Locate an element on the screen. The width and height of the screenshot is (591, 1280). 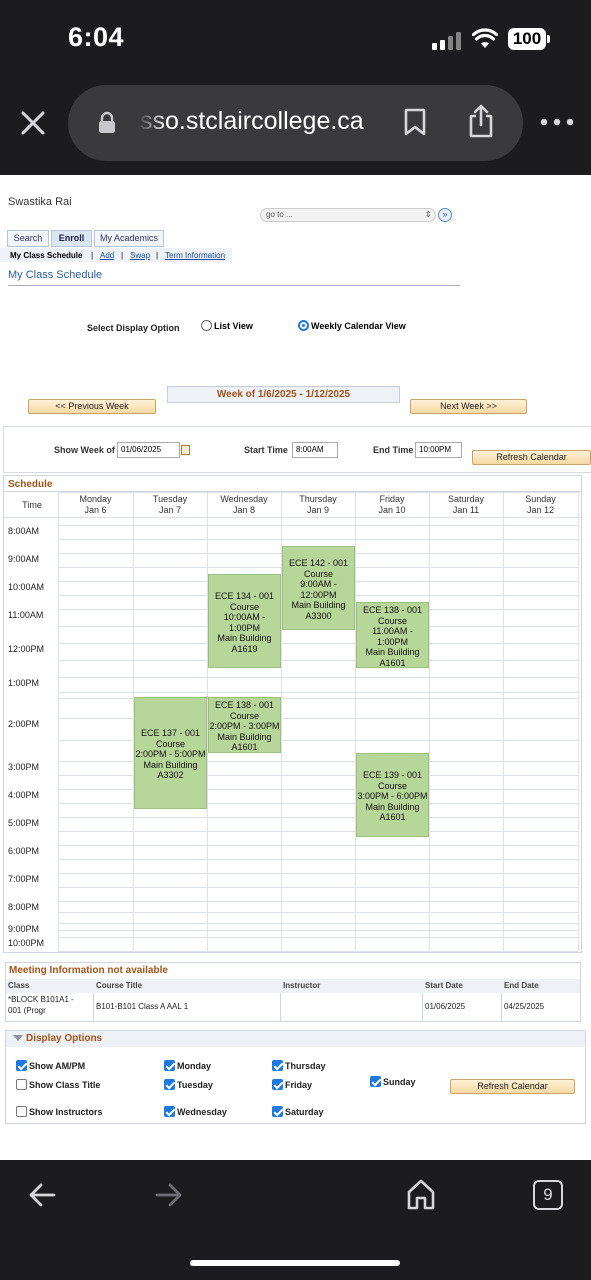
event-line: A3302 is located at coordinates (170, 775).